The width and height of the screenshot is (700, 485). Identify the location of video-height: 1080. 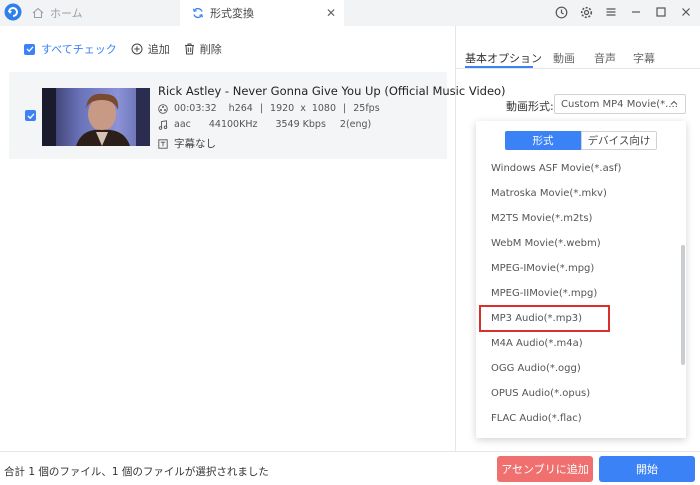
(324, 108).